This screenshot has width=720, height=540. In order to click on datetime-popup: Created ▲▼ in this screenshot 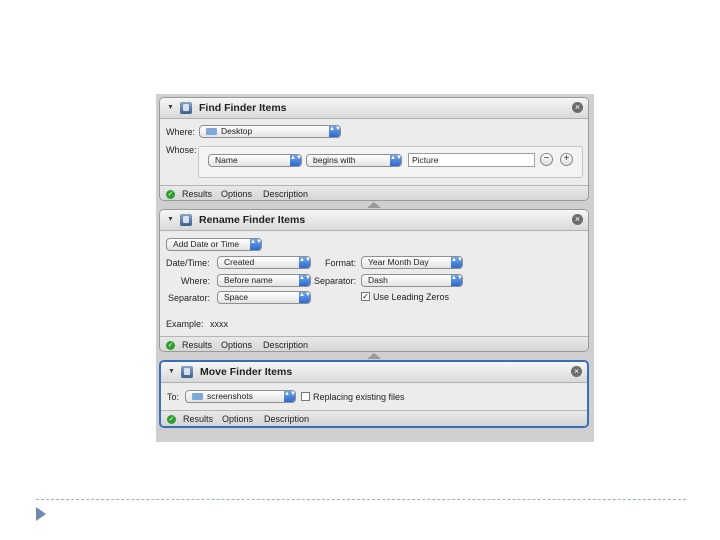, I will do `click(264, 262)`.